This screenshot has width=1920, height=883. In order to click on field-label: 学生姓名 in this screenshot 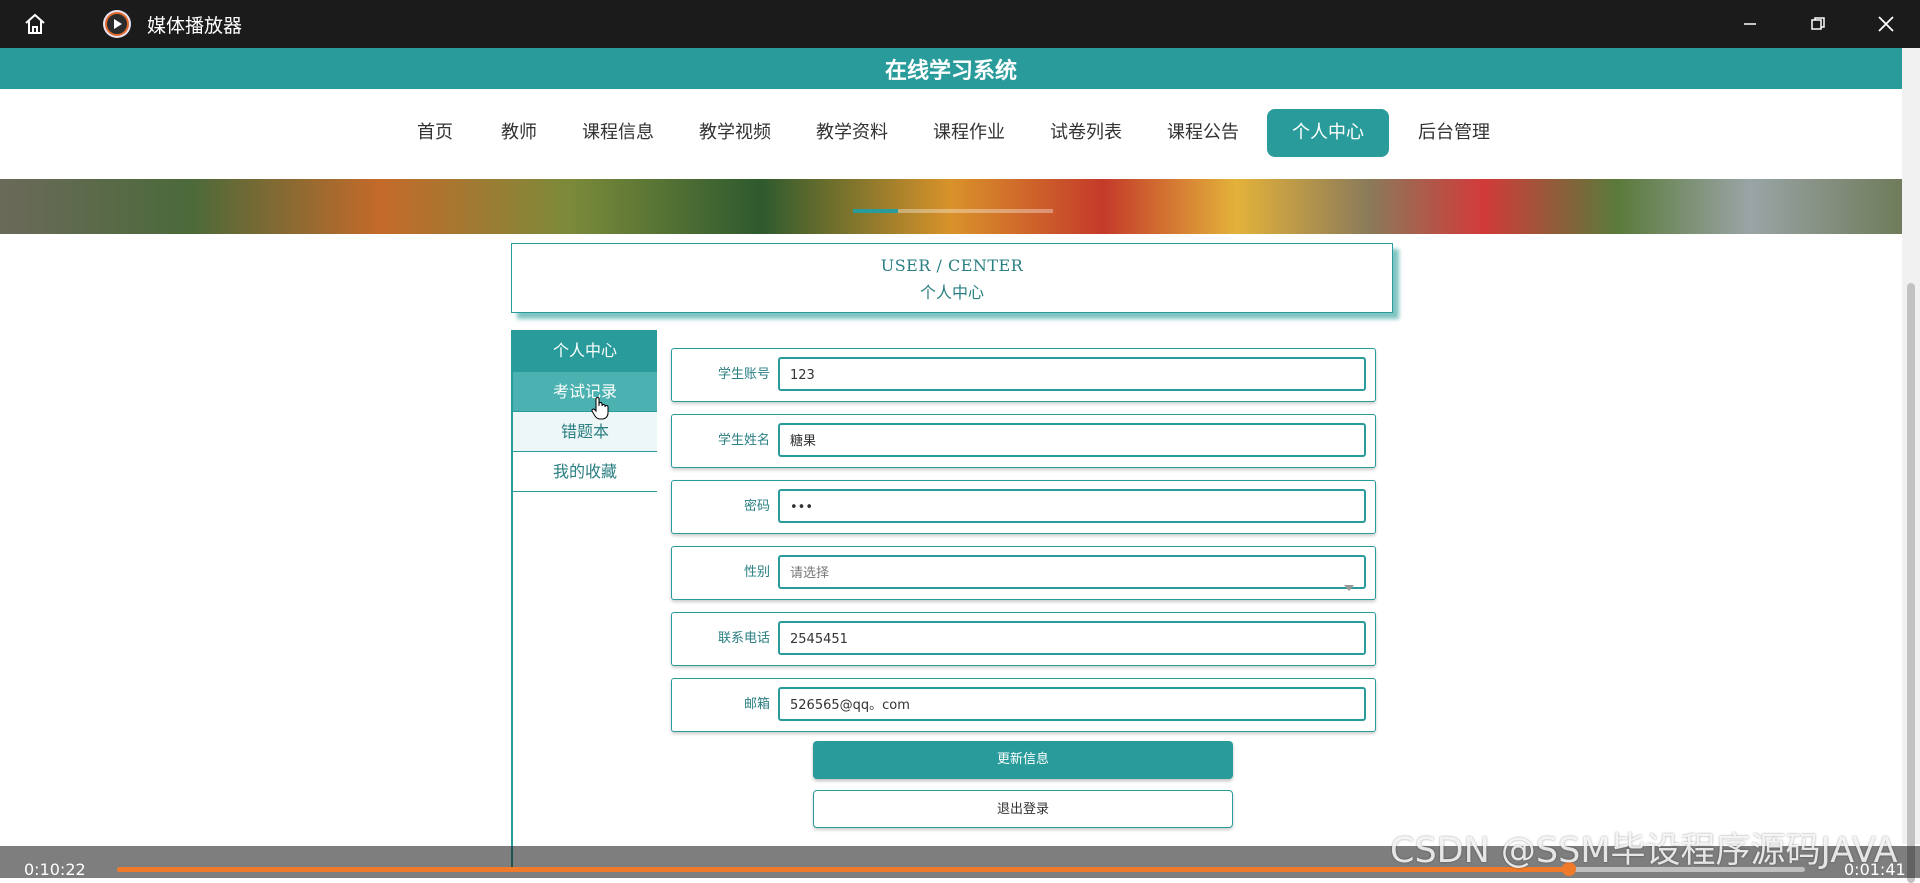, I will do `click(743, 440)`.